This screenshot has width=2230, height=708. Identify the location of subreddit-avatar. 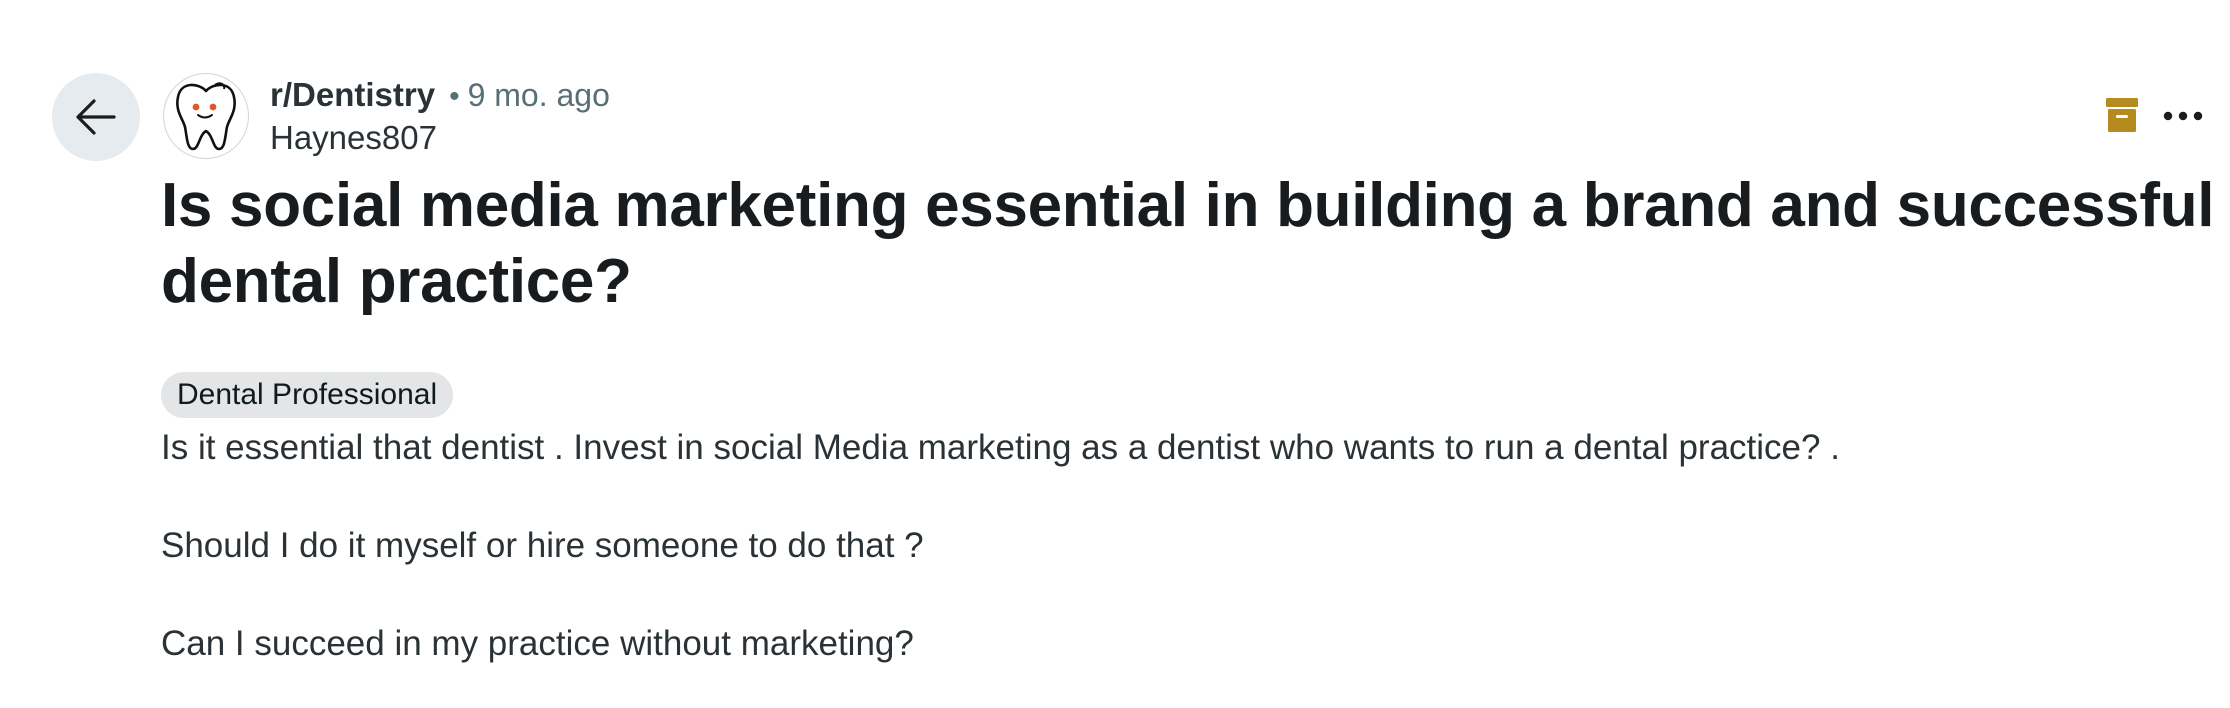
(206, 116).